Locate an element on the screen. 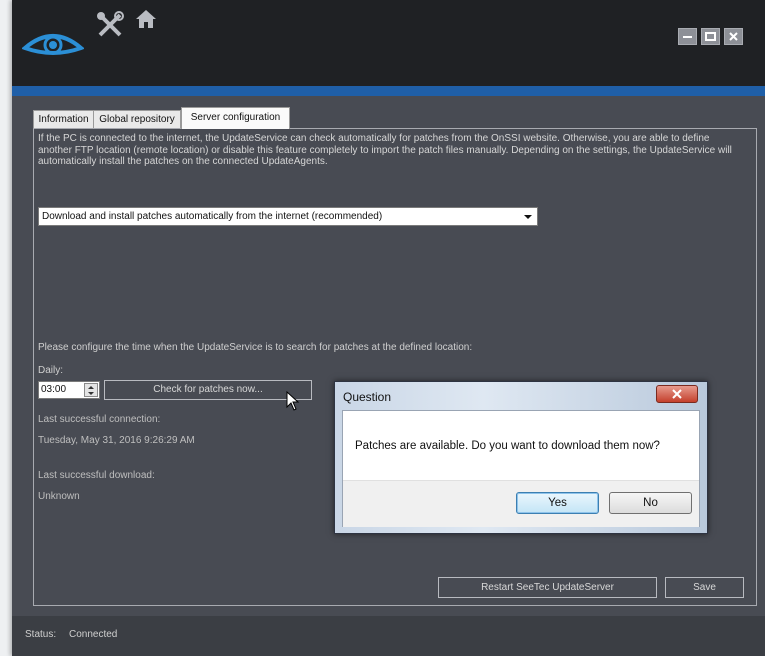 This screenshot has width=765, height=656. tab-global-repository: Global repository is located at coordinates (137, 119).